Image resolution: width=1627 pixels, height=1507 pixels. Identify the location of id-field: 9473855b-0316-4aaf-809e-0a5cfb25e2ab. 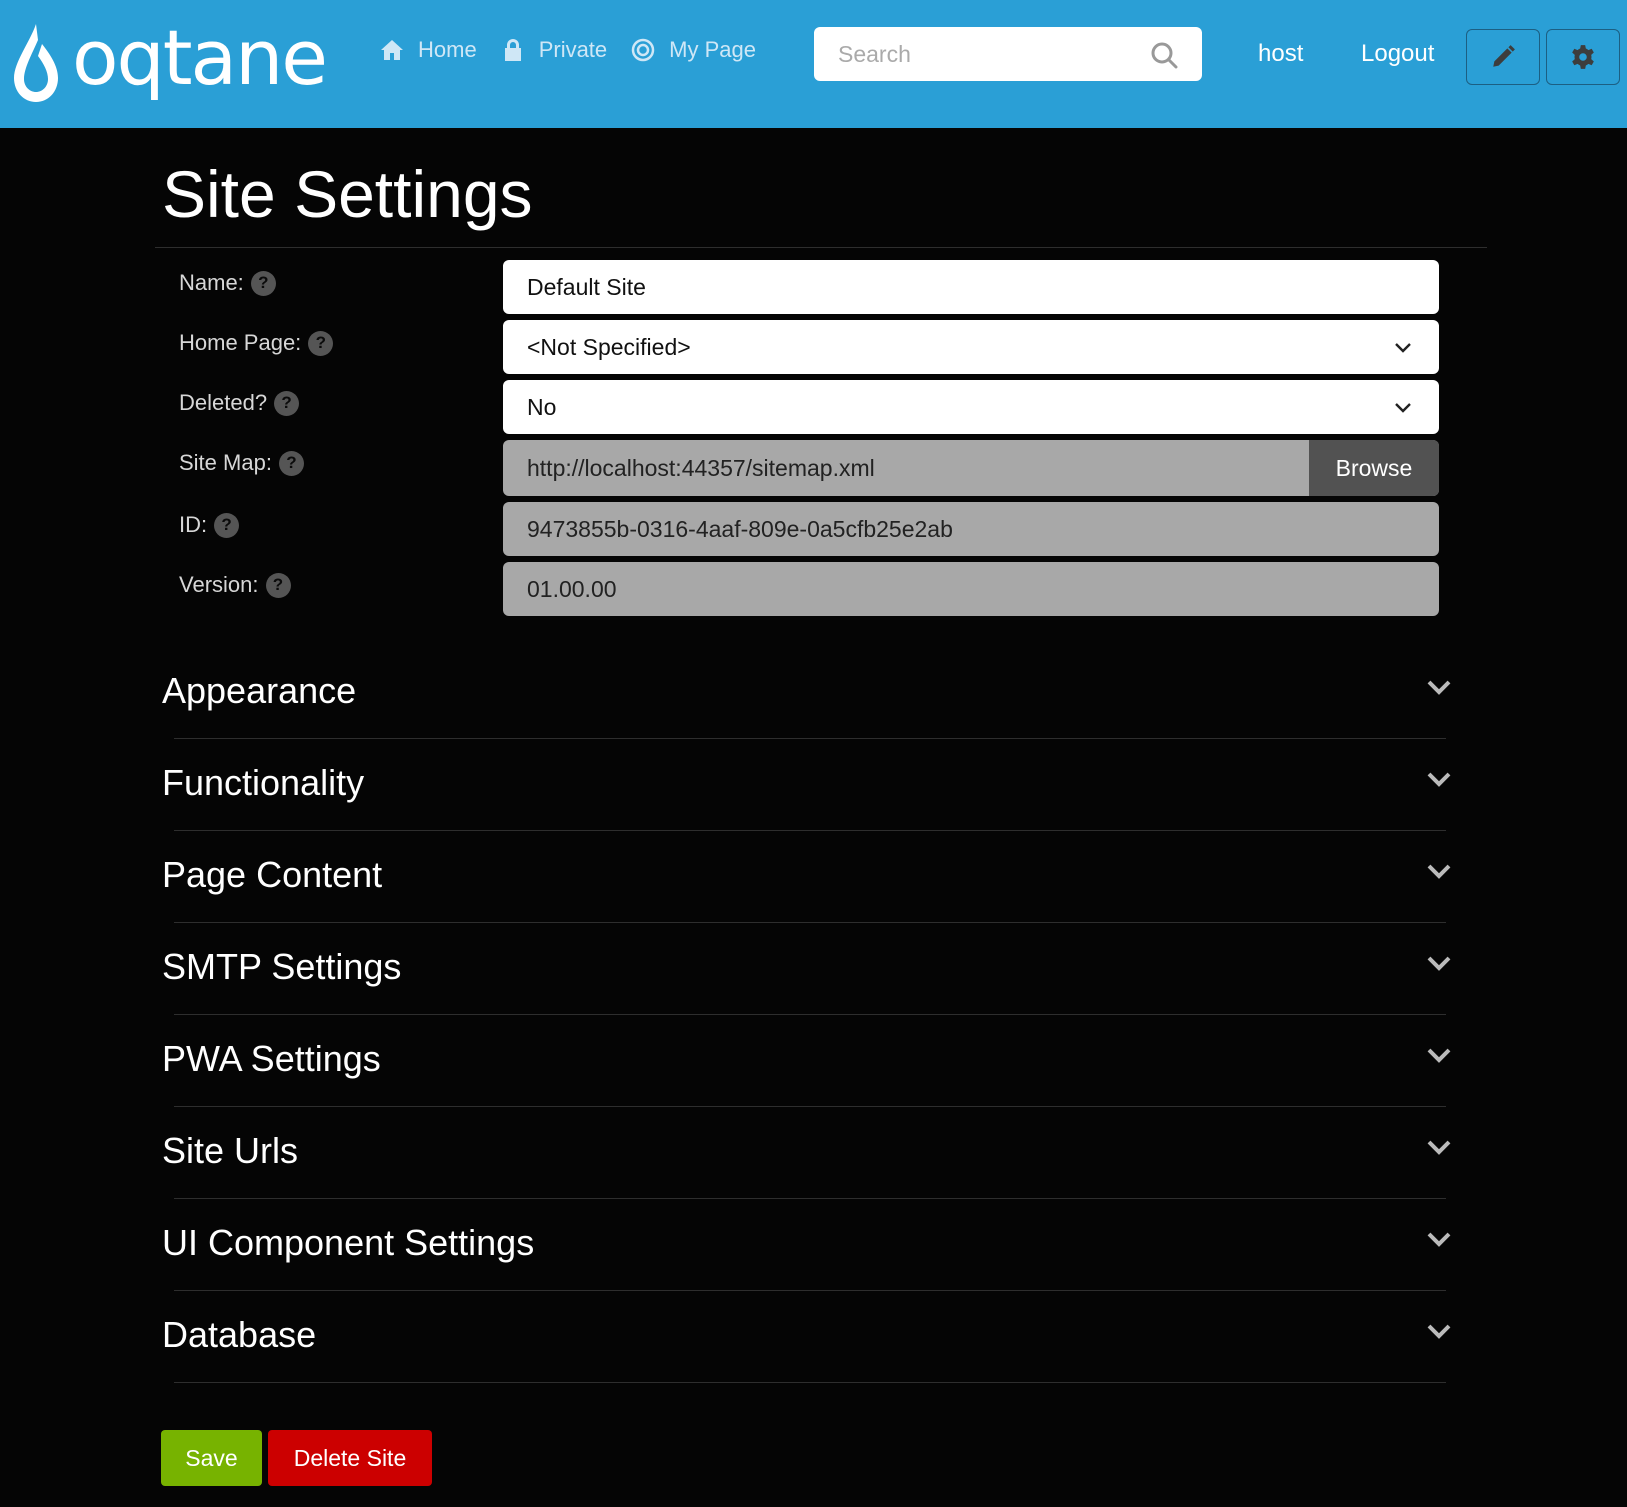
(971, 529).